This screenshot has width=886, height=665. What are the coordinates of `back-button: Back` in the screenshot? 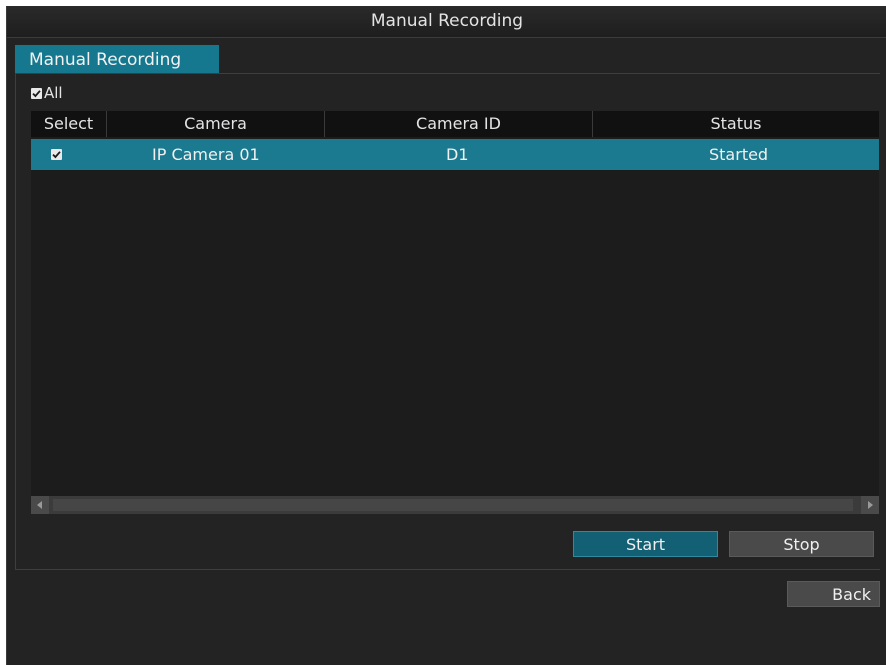 It's located at (833, 594).